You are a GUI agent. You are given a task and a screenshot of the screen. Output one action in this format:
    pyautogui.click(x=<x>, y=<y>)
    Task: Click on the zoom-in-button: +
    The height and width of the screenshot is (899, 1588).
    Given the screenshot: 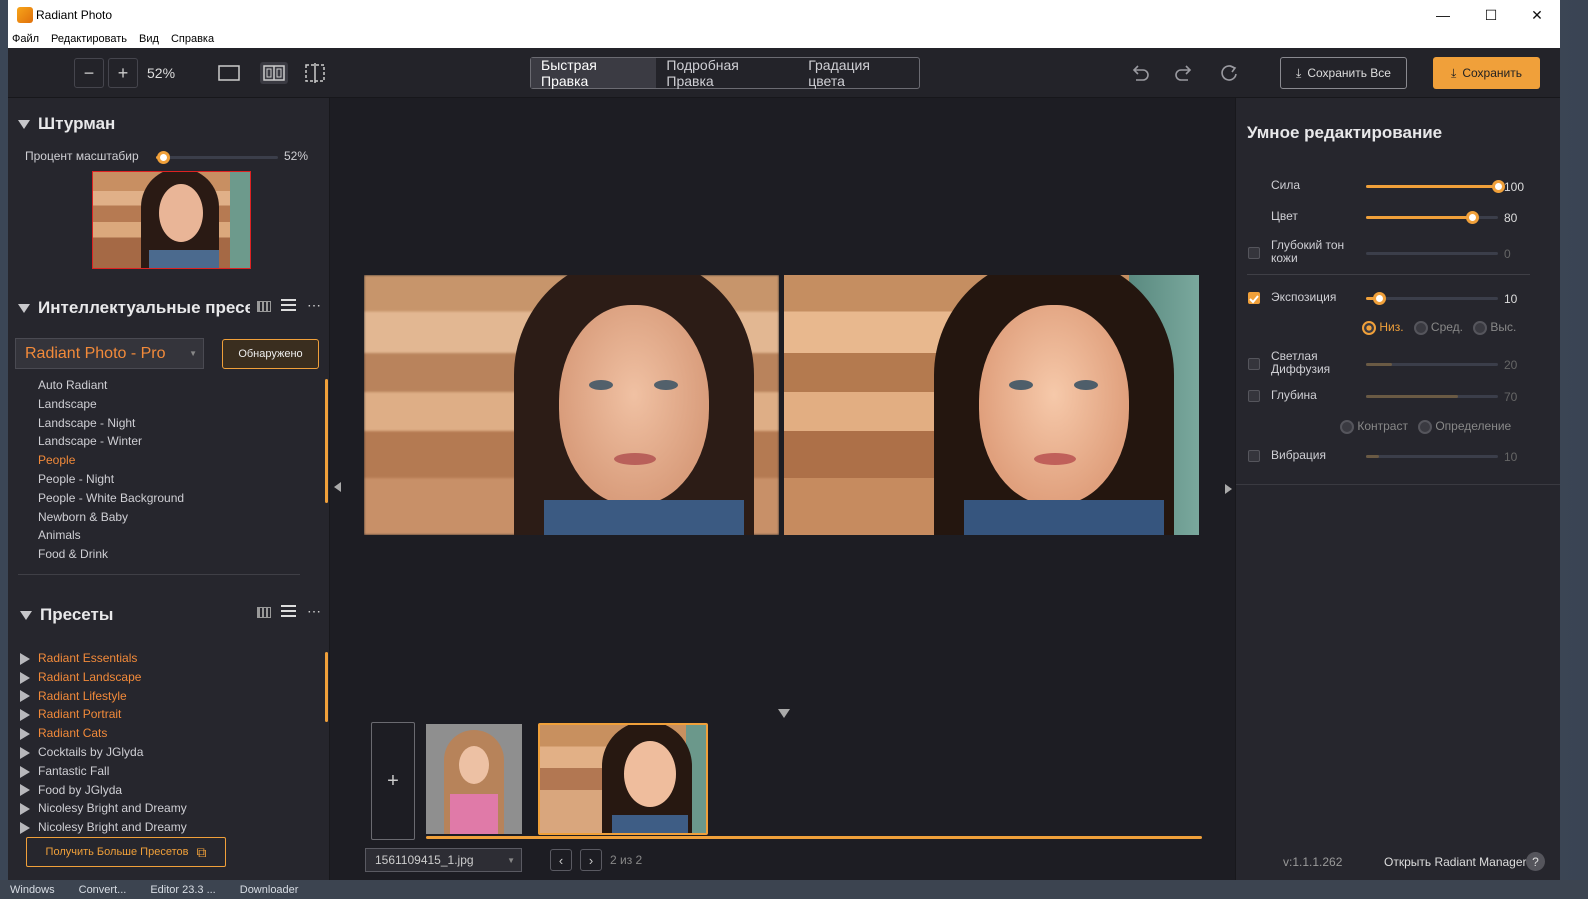 What is the action you would take?
    pyautogui.click(x=123, y=73)
    